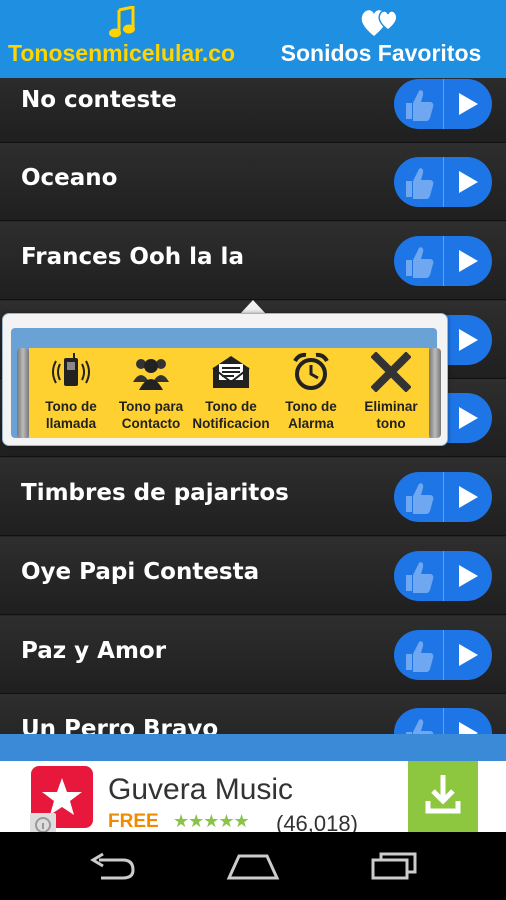 The height and width of the screenshot is (900, 506). Describe the element at coordinates (231, 415) in the screenshot. I see `action-label: Tono de Notificacion` at that location.